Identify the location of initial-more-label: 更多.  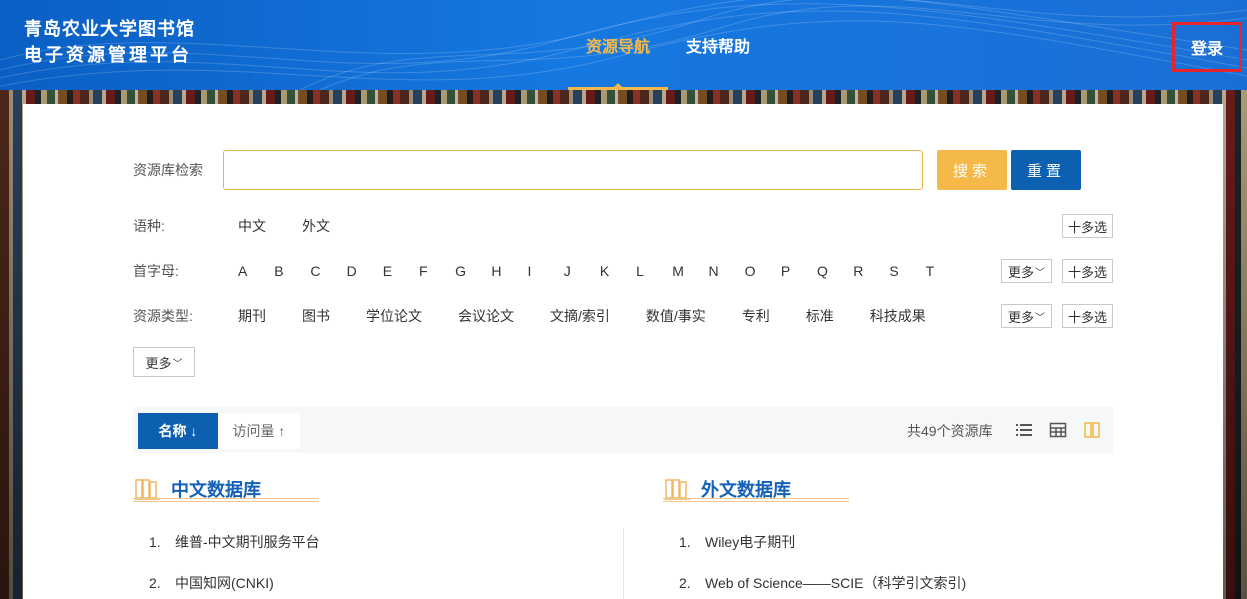
(1020, 272).